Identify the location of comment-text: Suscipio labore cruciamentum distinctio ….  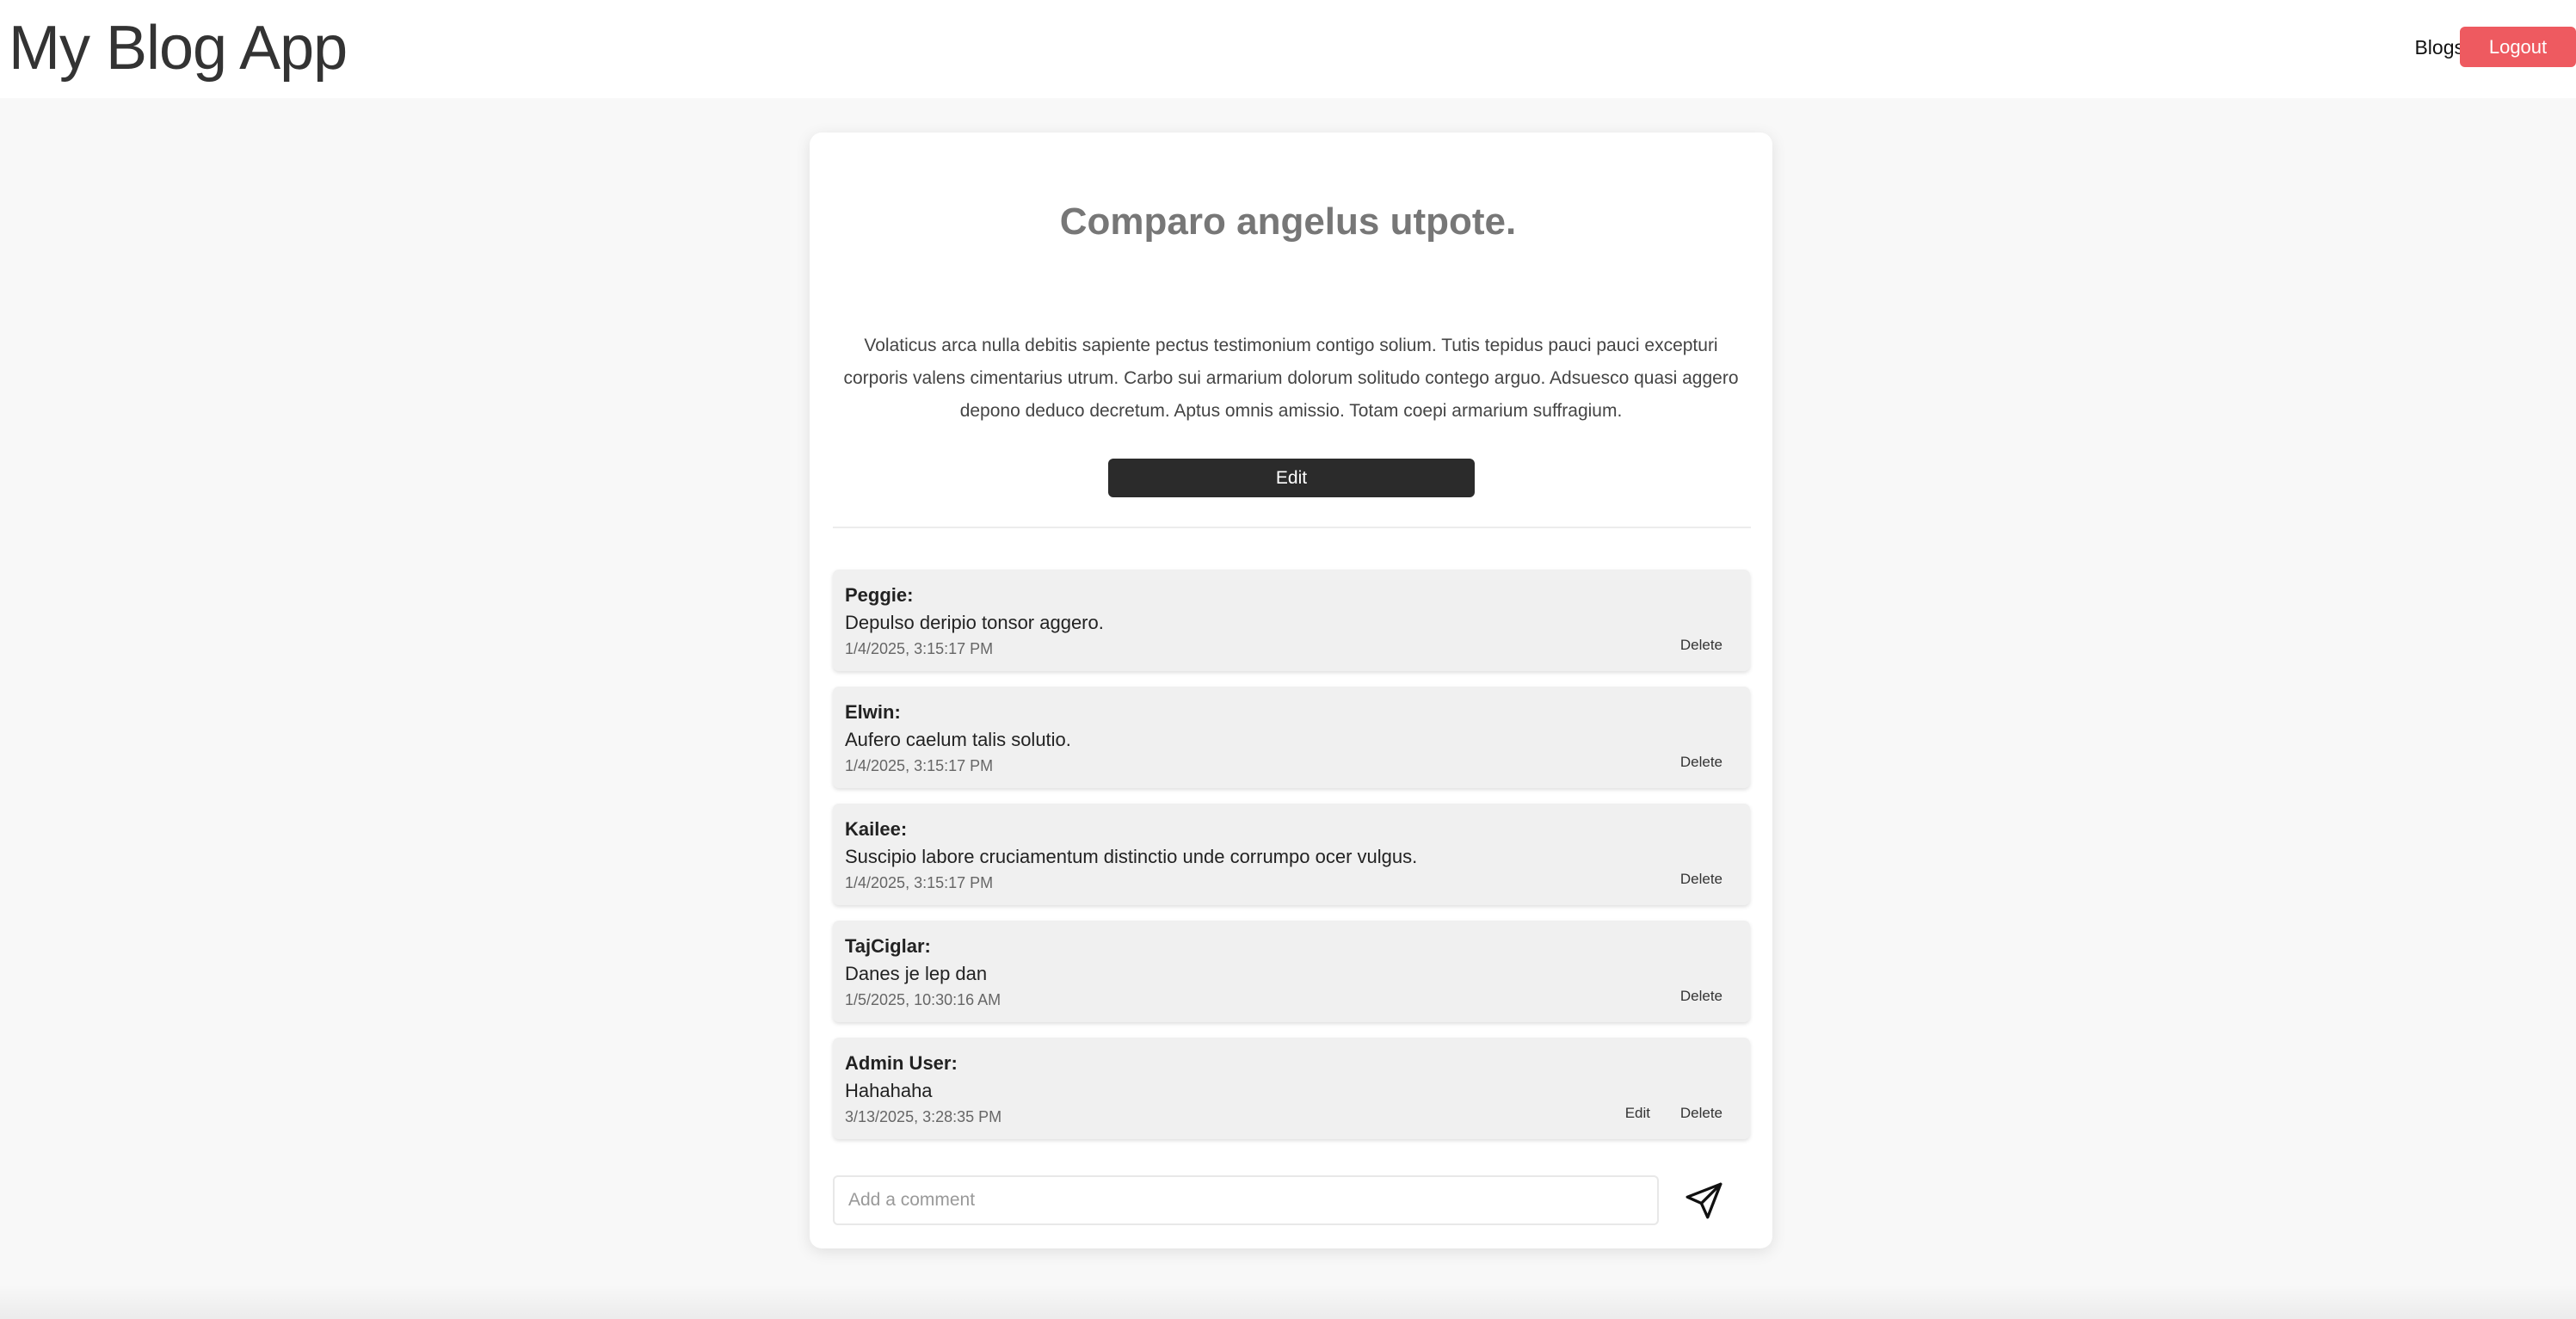
(1131, 856).